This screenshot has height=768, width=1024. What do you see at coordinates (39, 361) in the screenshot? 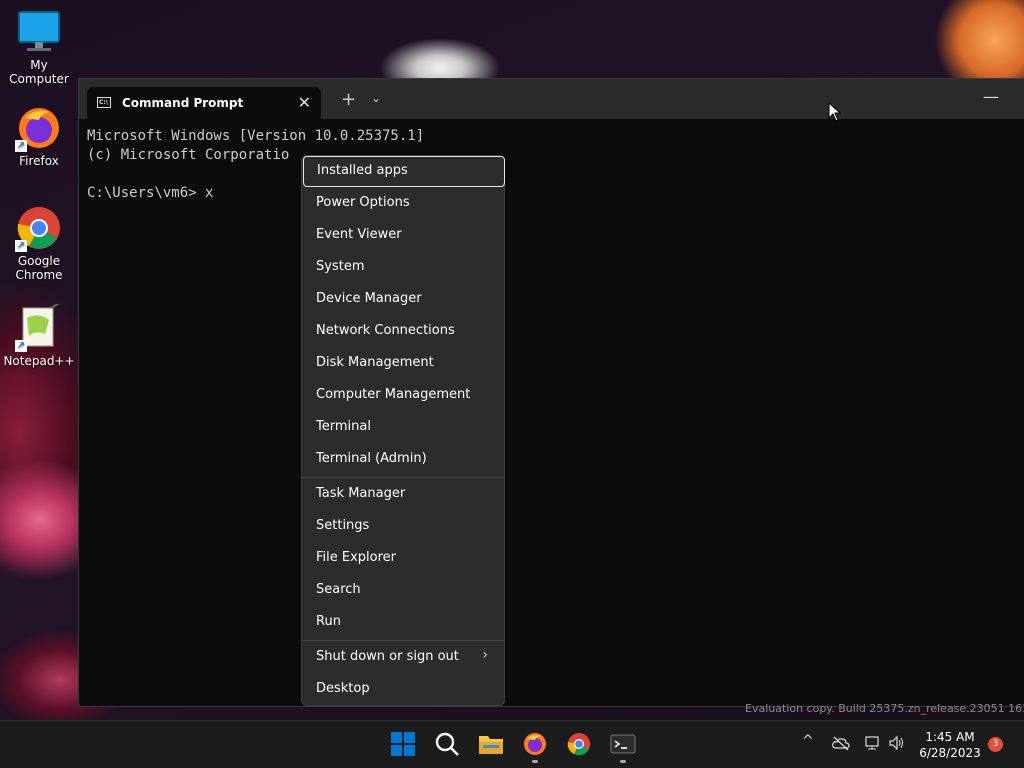
I see `desktop-icon-label: Notepad++` at bounding box center [39, 361].